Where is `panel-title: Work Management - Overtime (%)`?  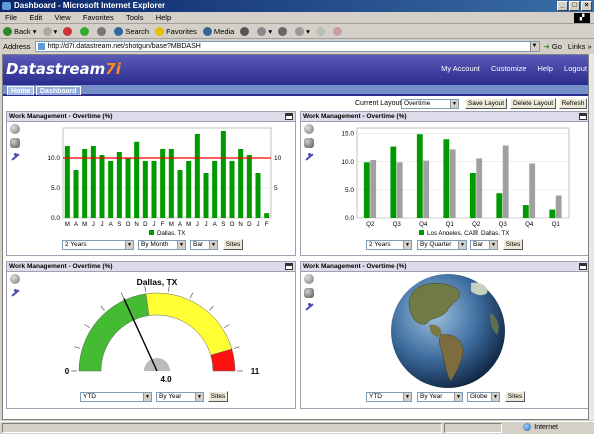
panel-title: Work Management - Overtime (%) is located at coordinates (444, 267).